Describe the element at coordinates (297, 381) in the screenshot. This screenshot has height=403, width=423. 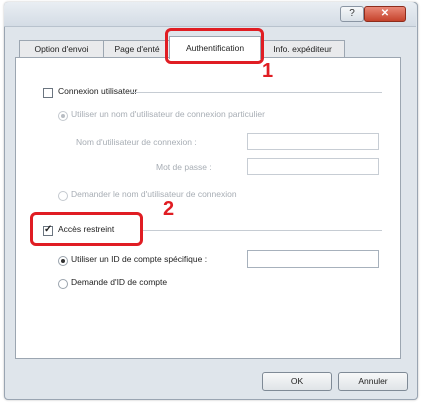
I see `ok-button: OK` at that location.